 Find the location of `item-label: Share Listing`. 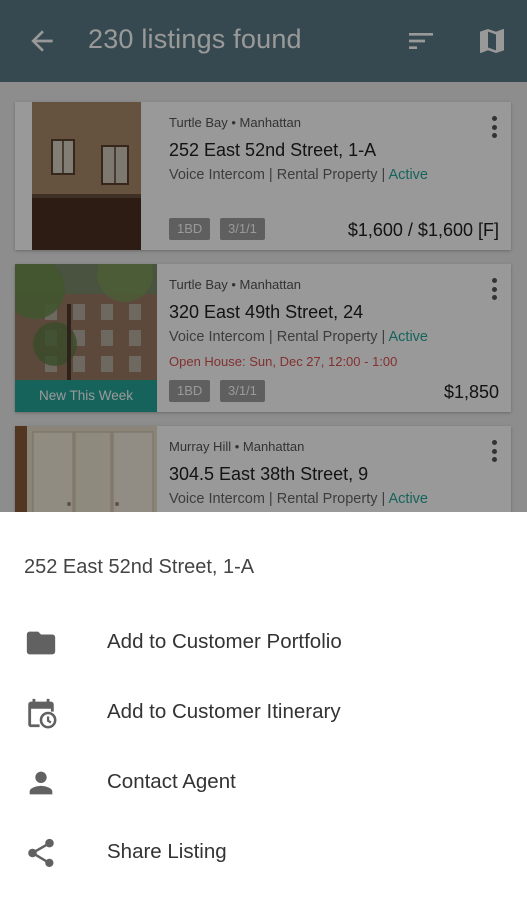

item-label: Share Listing is located at coordinates (167, 851).